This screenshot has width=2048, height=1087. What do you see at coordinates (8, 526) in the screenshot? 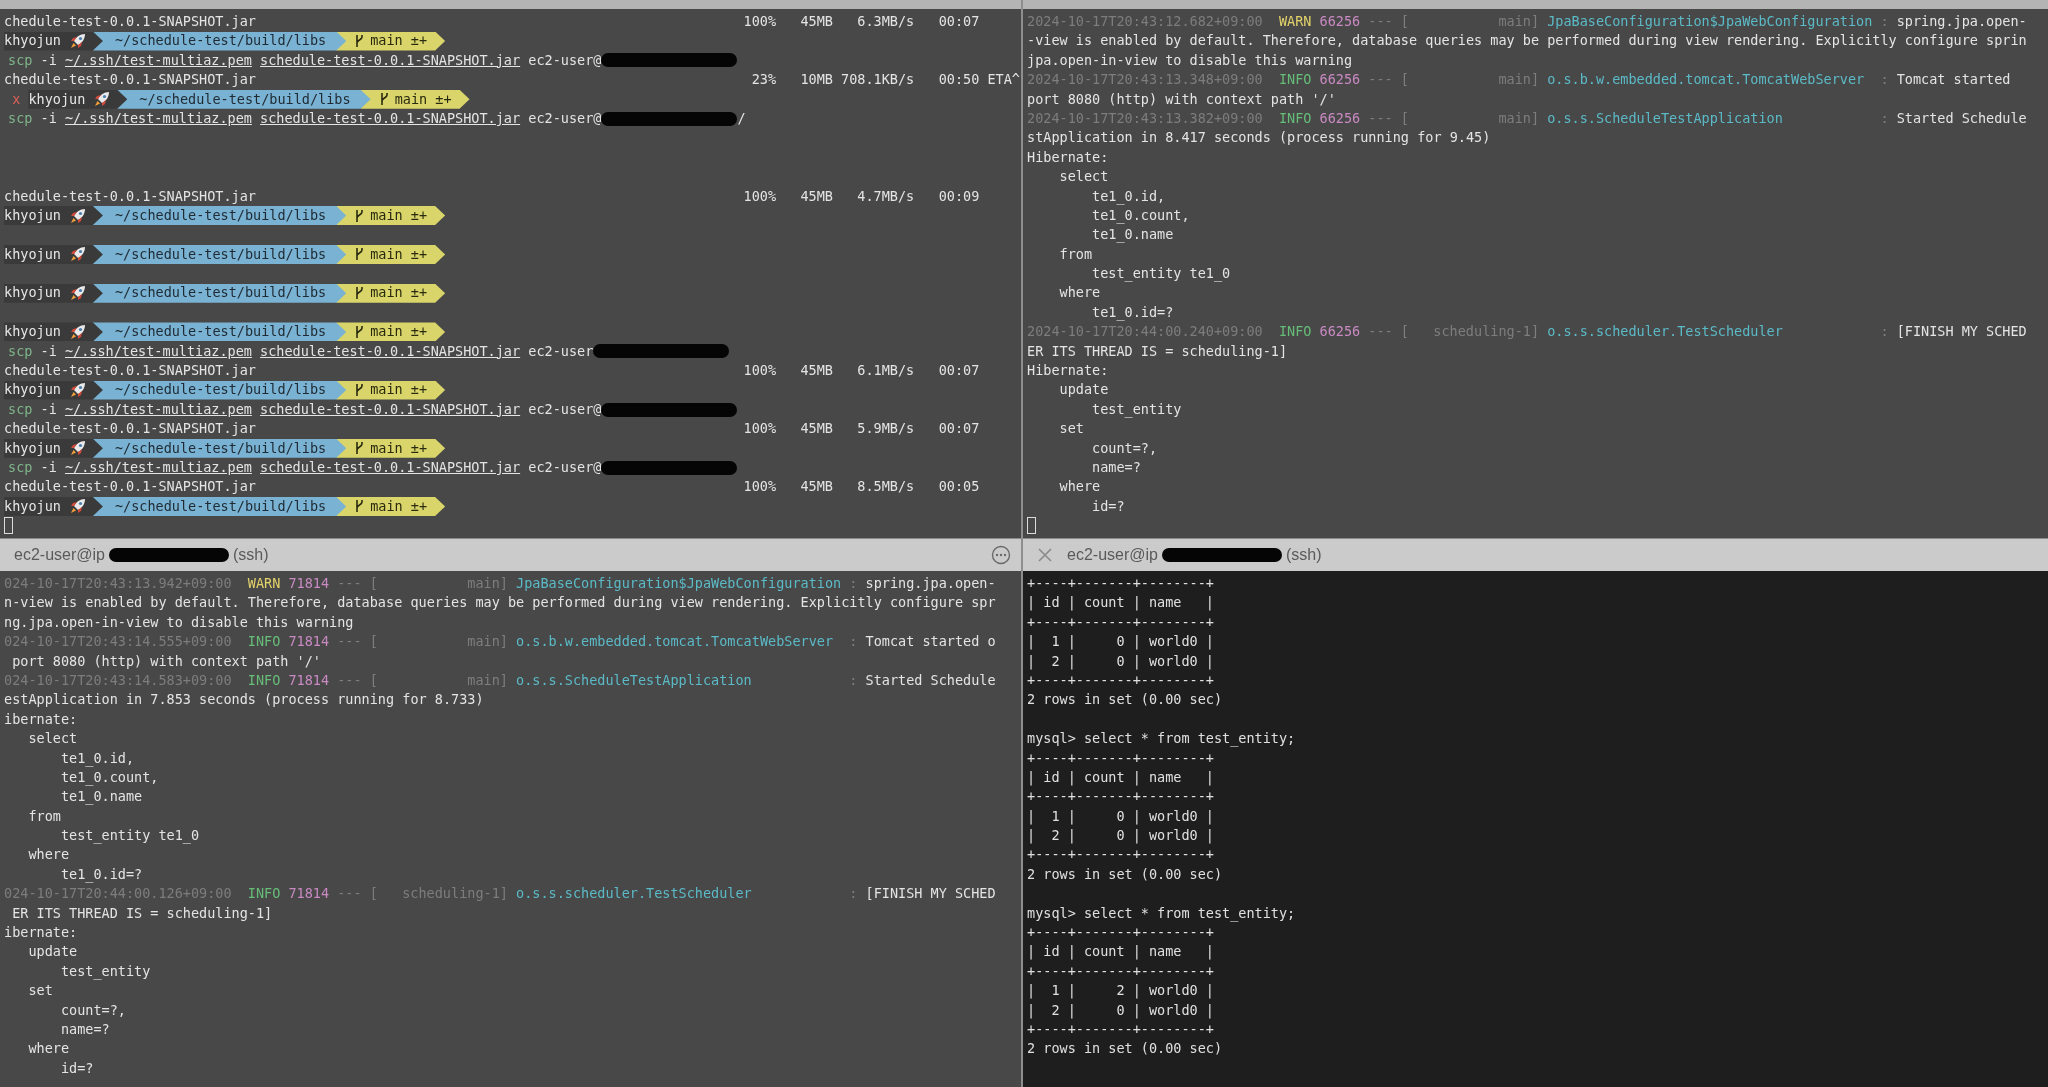
I see `cursor` at bounding box center [8, 526].